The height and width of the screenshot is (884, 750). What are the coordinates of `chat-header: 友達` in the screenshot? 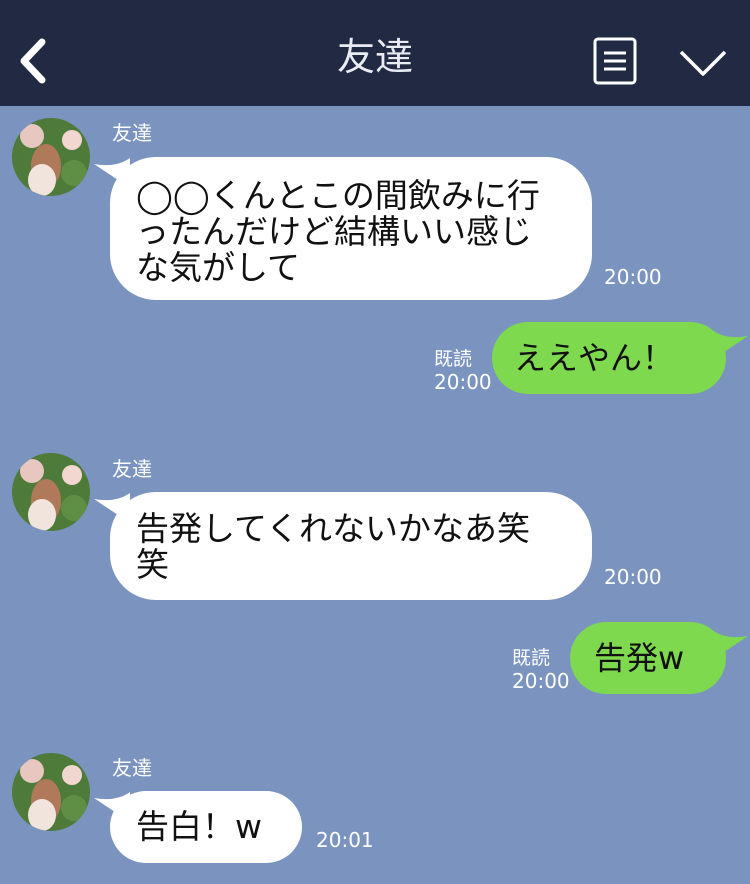 It's located at (375, 53).